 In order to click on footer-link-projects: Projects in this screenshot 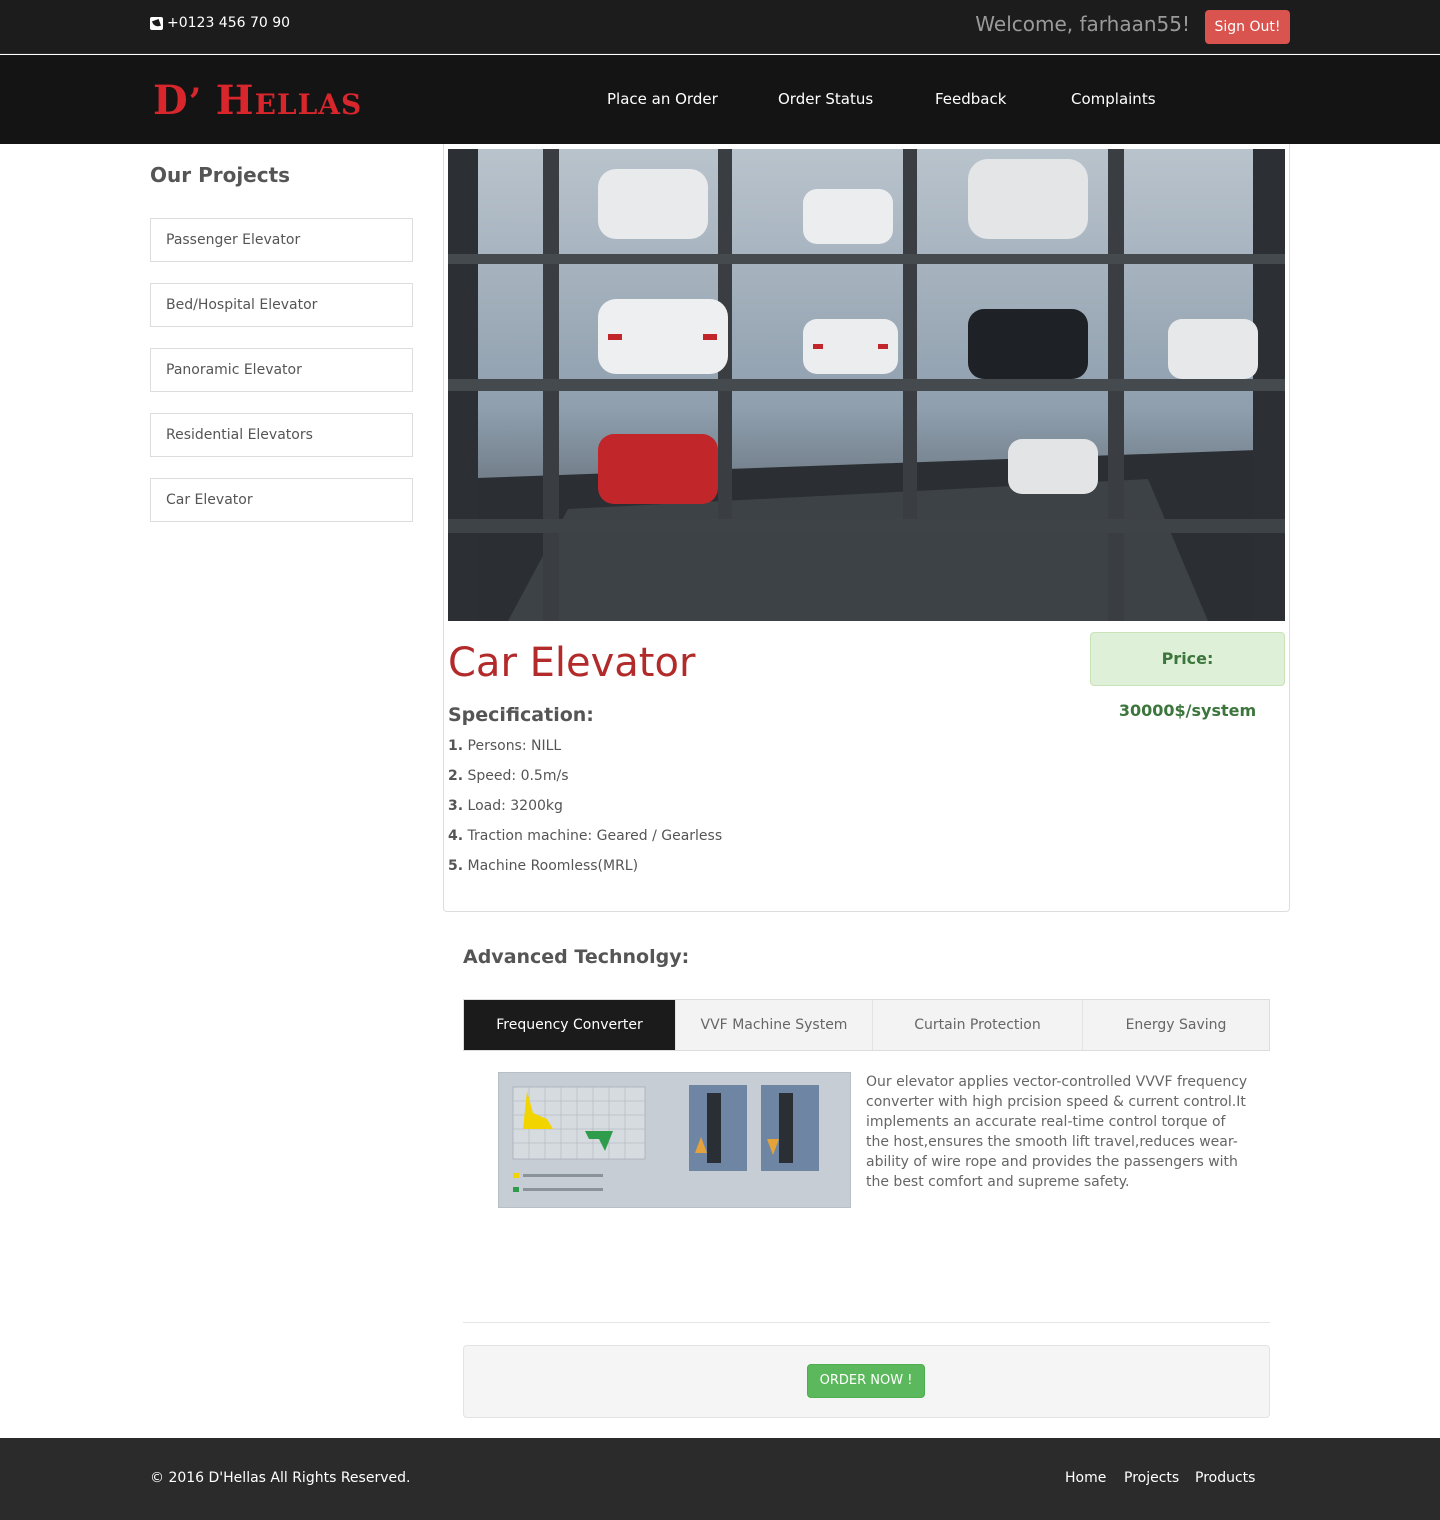, I will do `click(1151, 1478)`.